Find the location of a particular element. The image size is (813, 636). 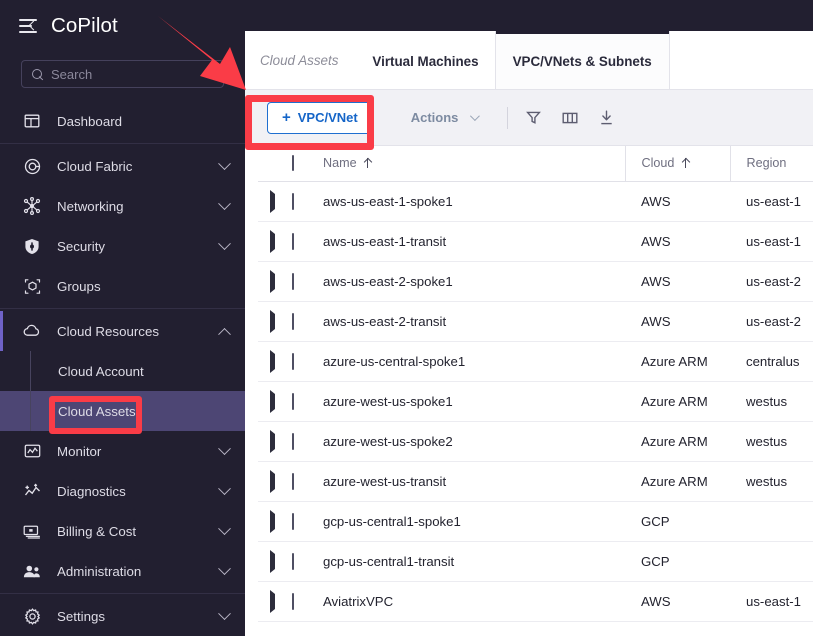

table-row: aws-us-east-2-spoke1 AWS us-east-2 is located at coordinates (535, 281).